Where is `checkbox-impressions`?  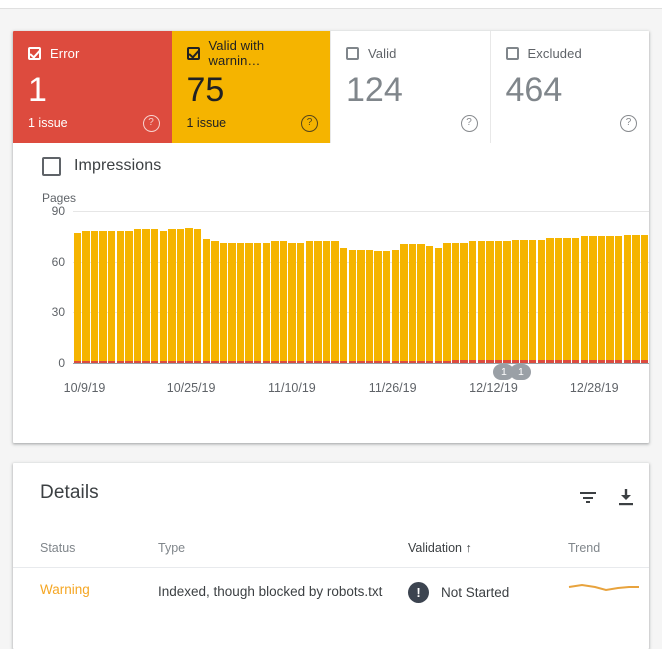 checkbox-impressions is located at coordinates (51, 166).